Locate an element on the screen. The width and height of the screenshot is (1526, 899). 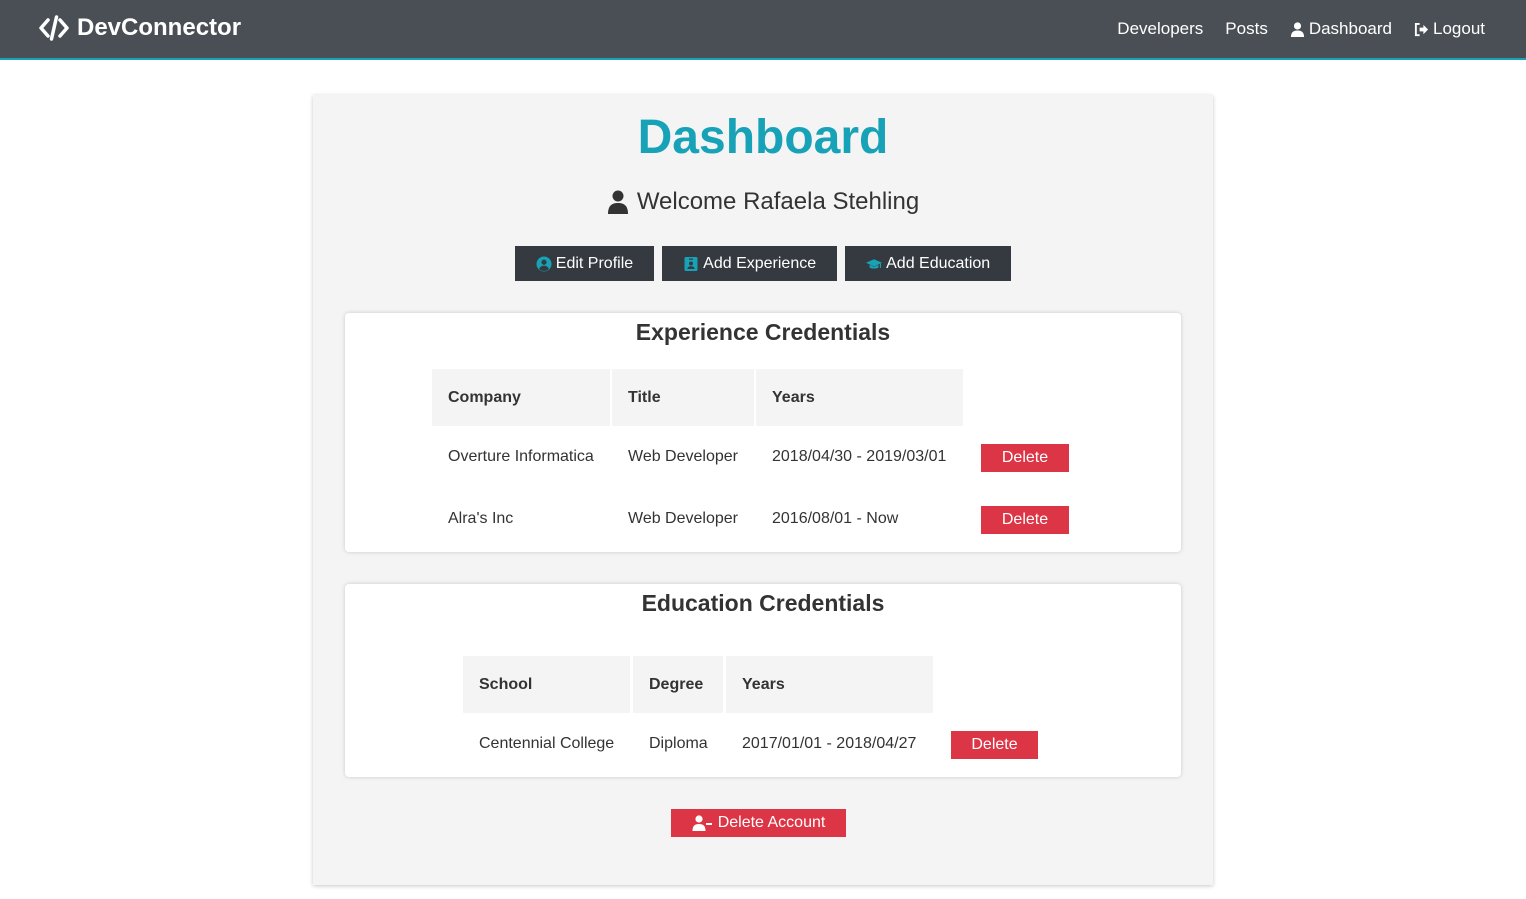
nav-link-label: Logout is located at coordinates (1459, 28).